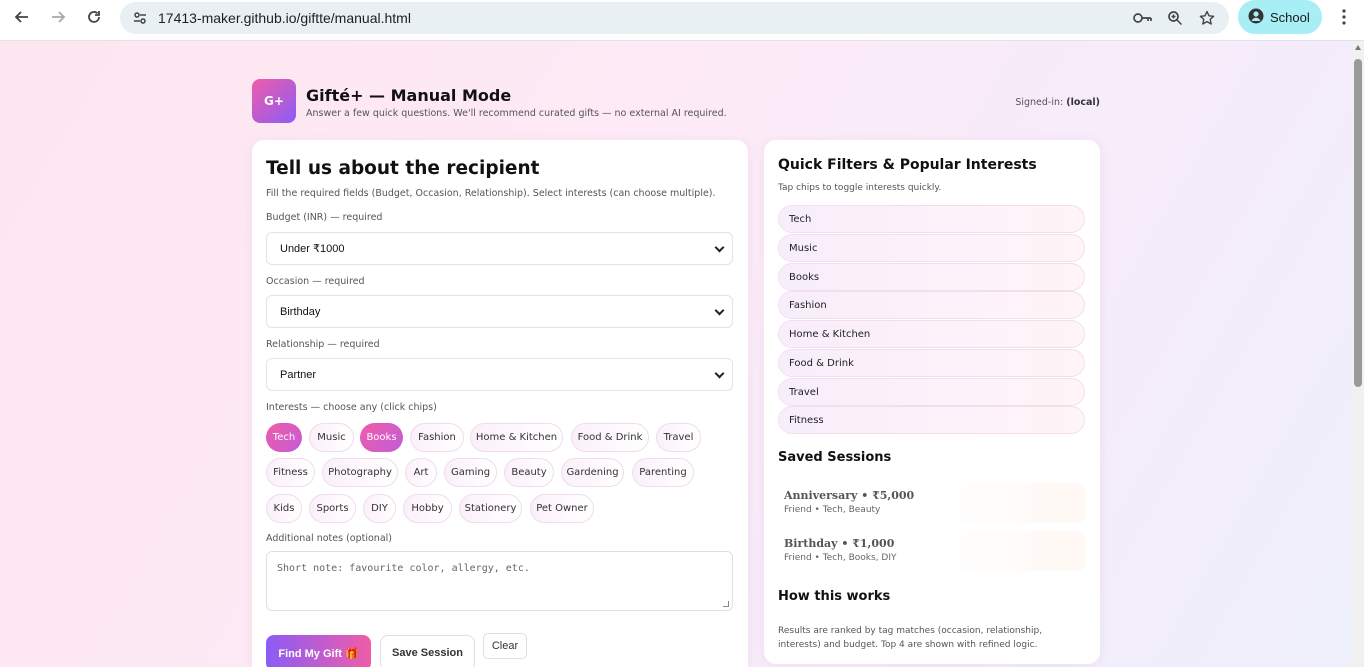  Describe the element at coordinates (1083, 102) in the screenshot. I see `signed-in-value: (local)` at that location.